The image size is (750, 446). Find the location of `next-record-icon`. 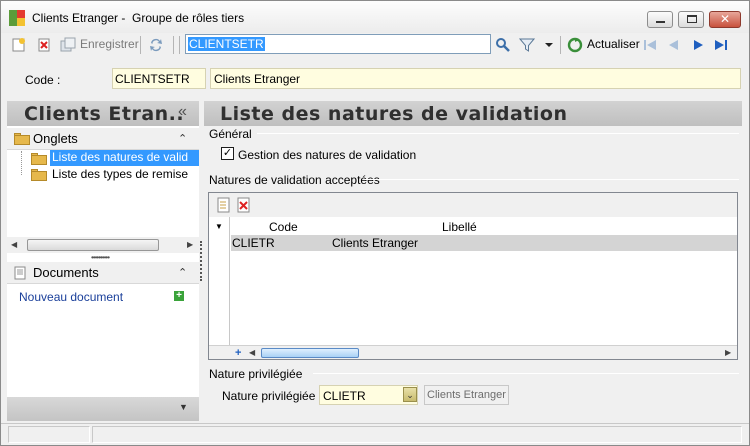

next-record-icon is located at coordinates (698, 45).